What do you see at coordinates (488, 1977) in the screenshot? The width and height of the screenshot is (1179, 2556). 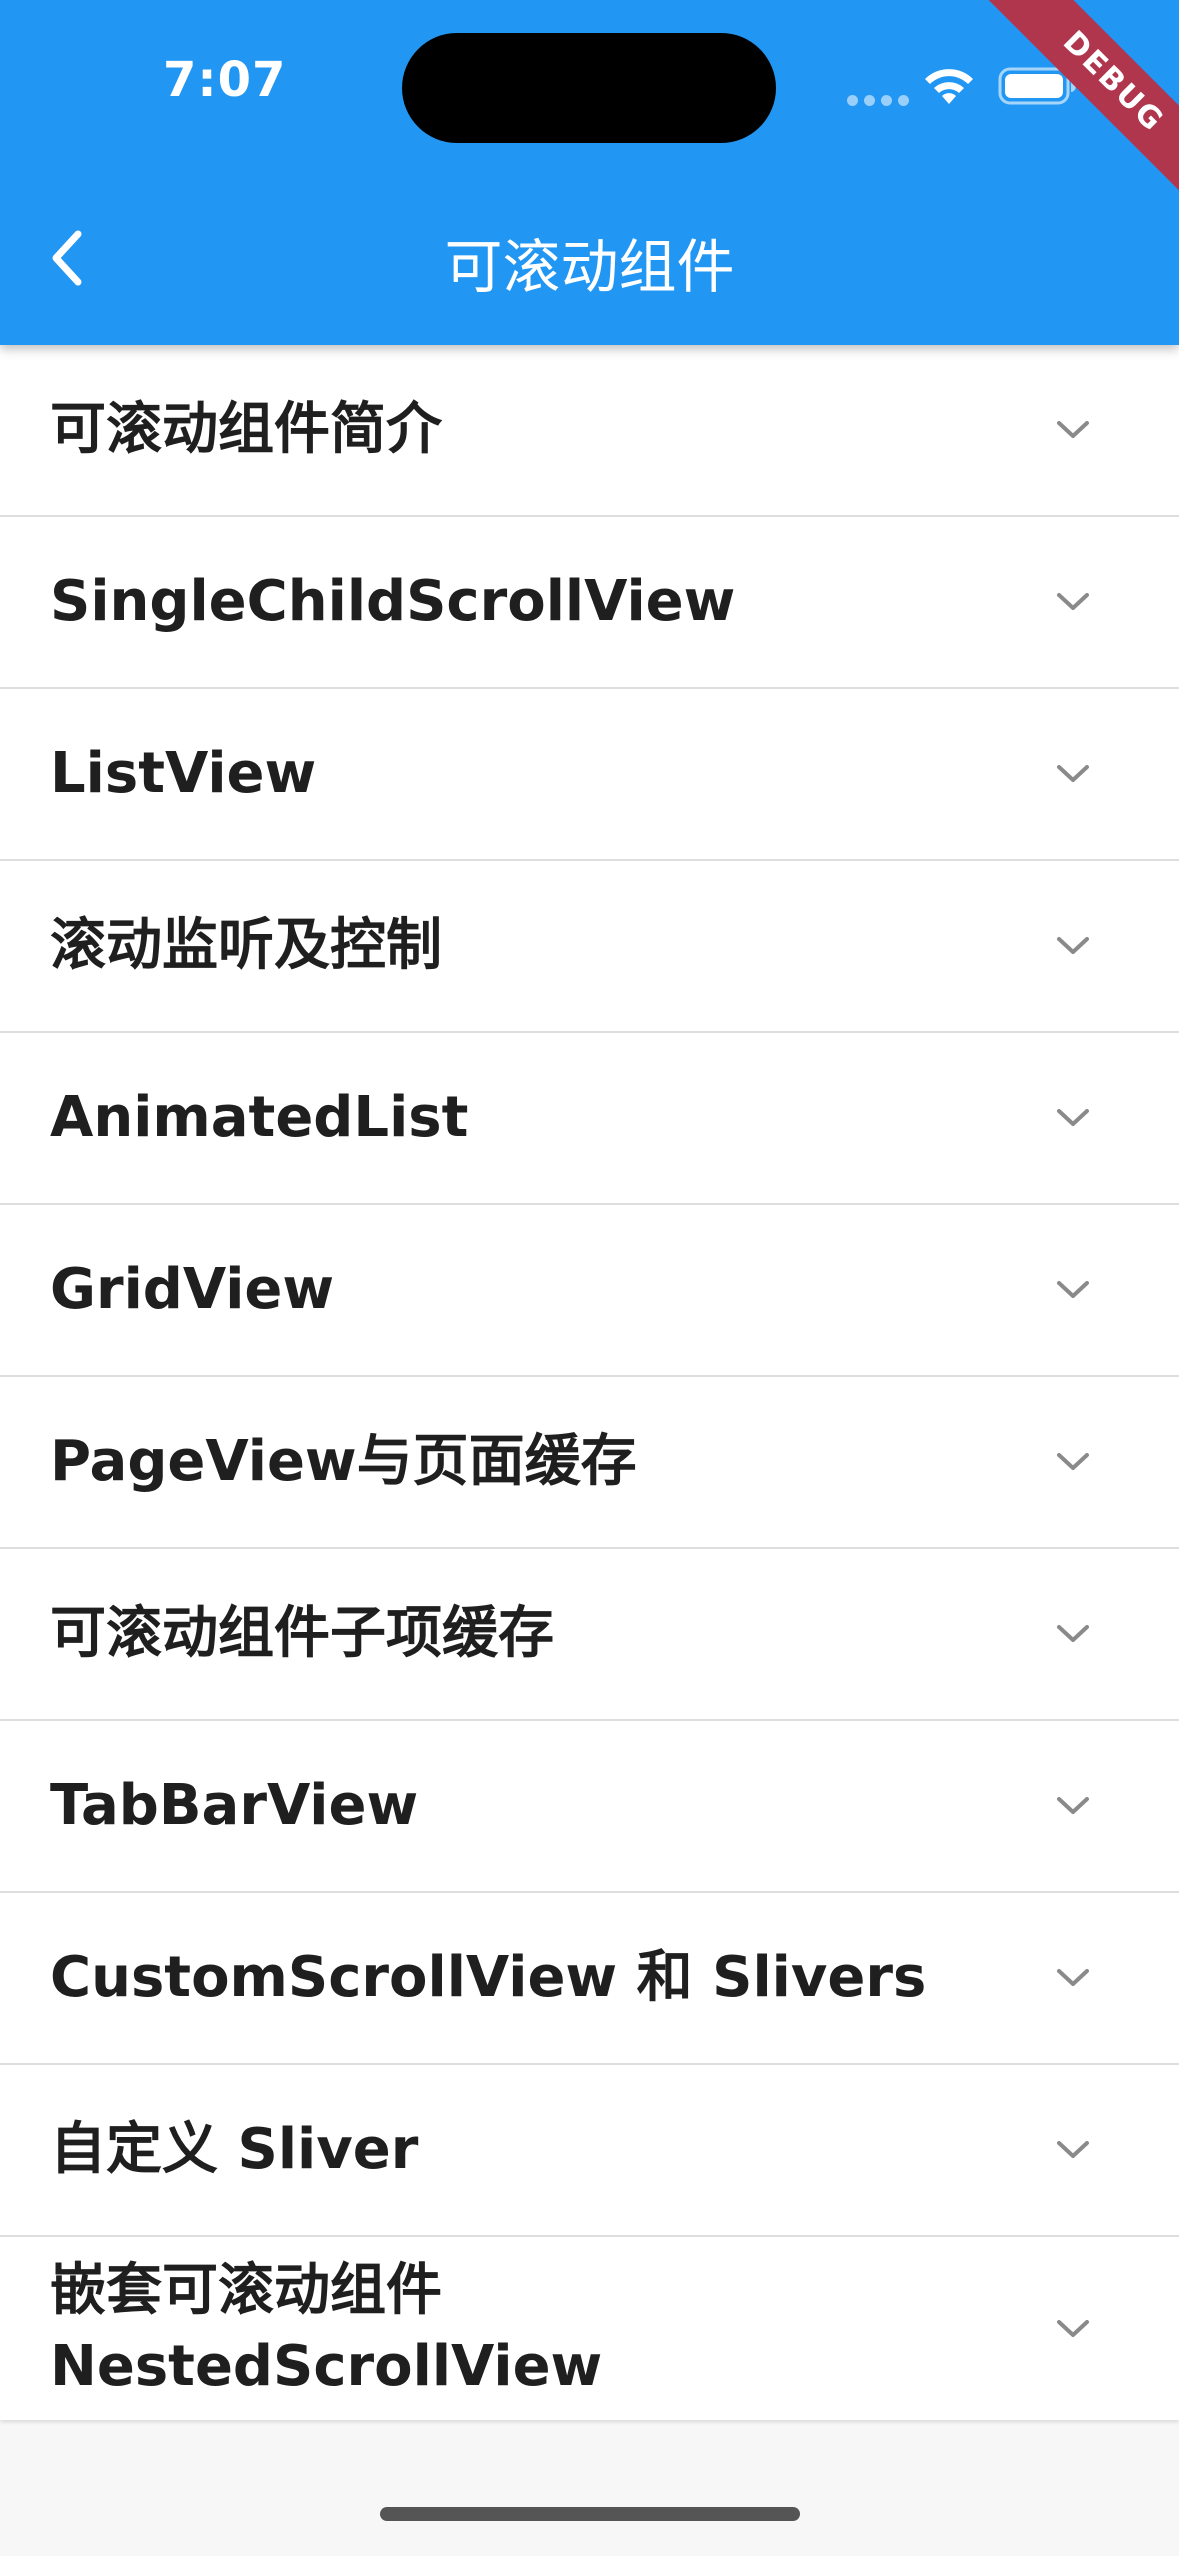 I see `list-item-label: CustomScrollView 和 Slivers` at bounding box center [488, 1977].